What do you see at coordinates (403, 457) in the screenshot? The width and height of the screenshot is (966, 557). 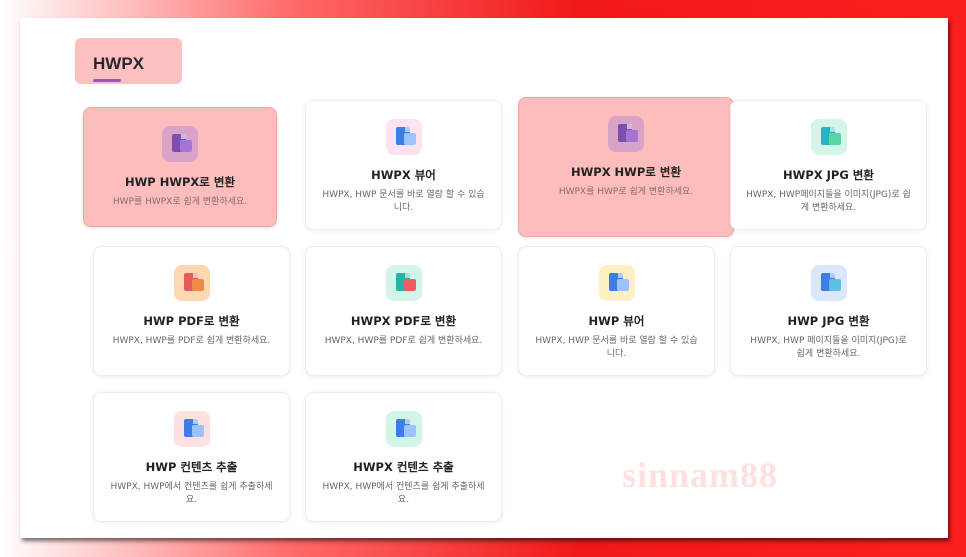 I see `tool-card: HWPX 컨텐츠 추출 HWPX, HWP에서 컨텐츠를 쉽게 추출하세요.` at bounding box center [403, 457].